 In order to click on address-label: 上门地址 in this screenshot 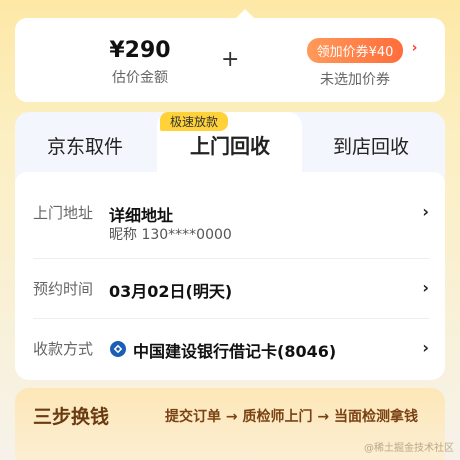, I will do `click(63, 213)`.